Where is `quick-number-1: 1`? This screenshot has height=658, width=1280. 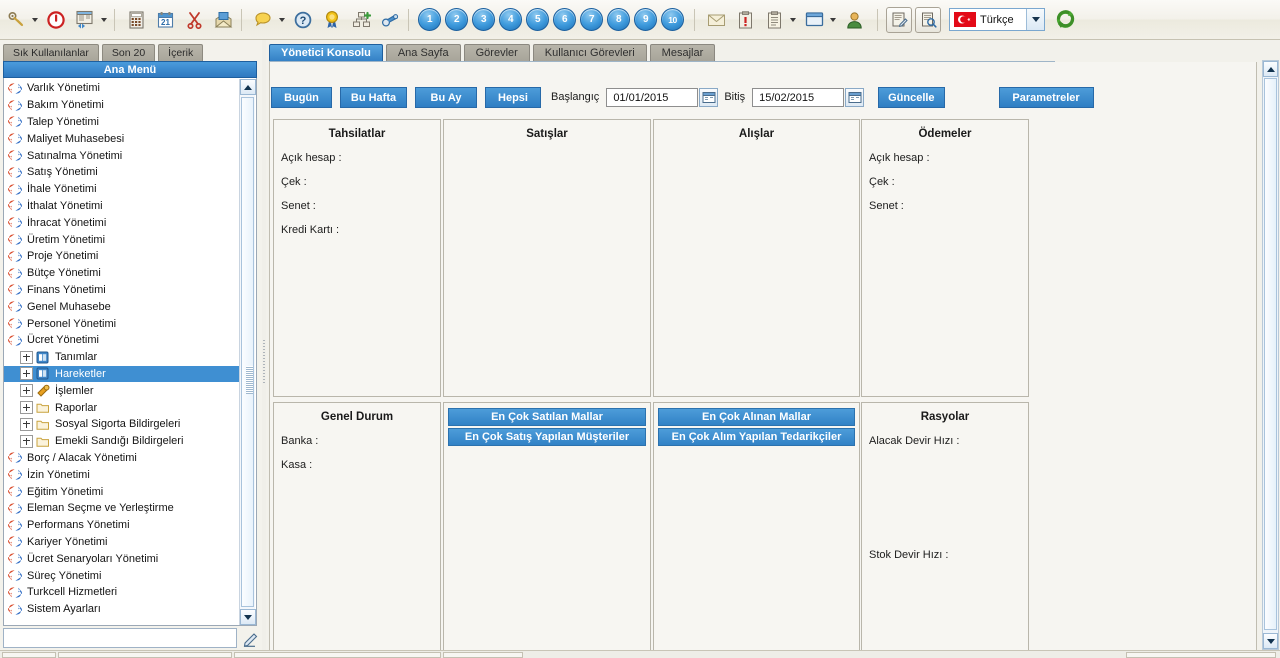
quick-number-1: 1 is located at coordinates (429, 19).